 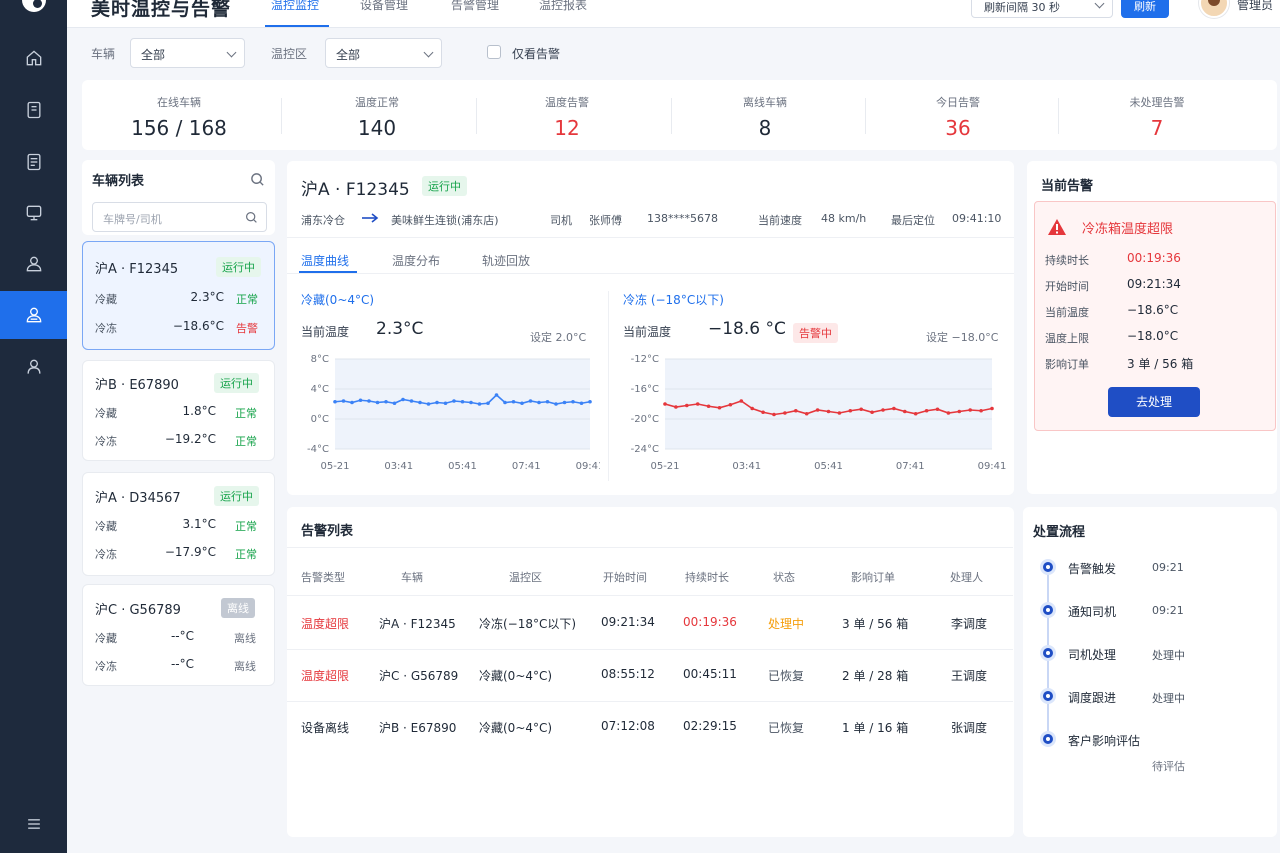 I want to click on tab-track-replay: 轨迹回放, so click(x=506, y=260).